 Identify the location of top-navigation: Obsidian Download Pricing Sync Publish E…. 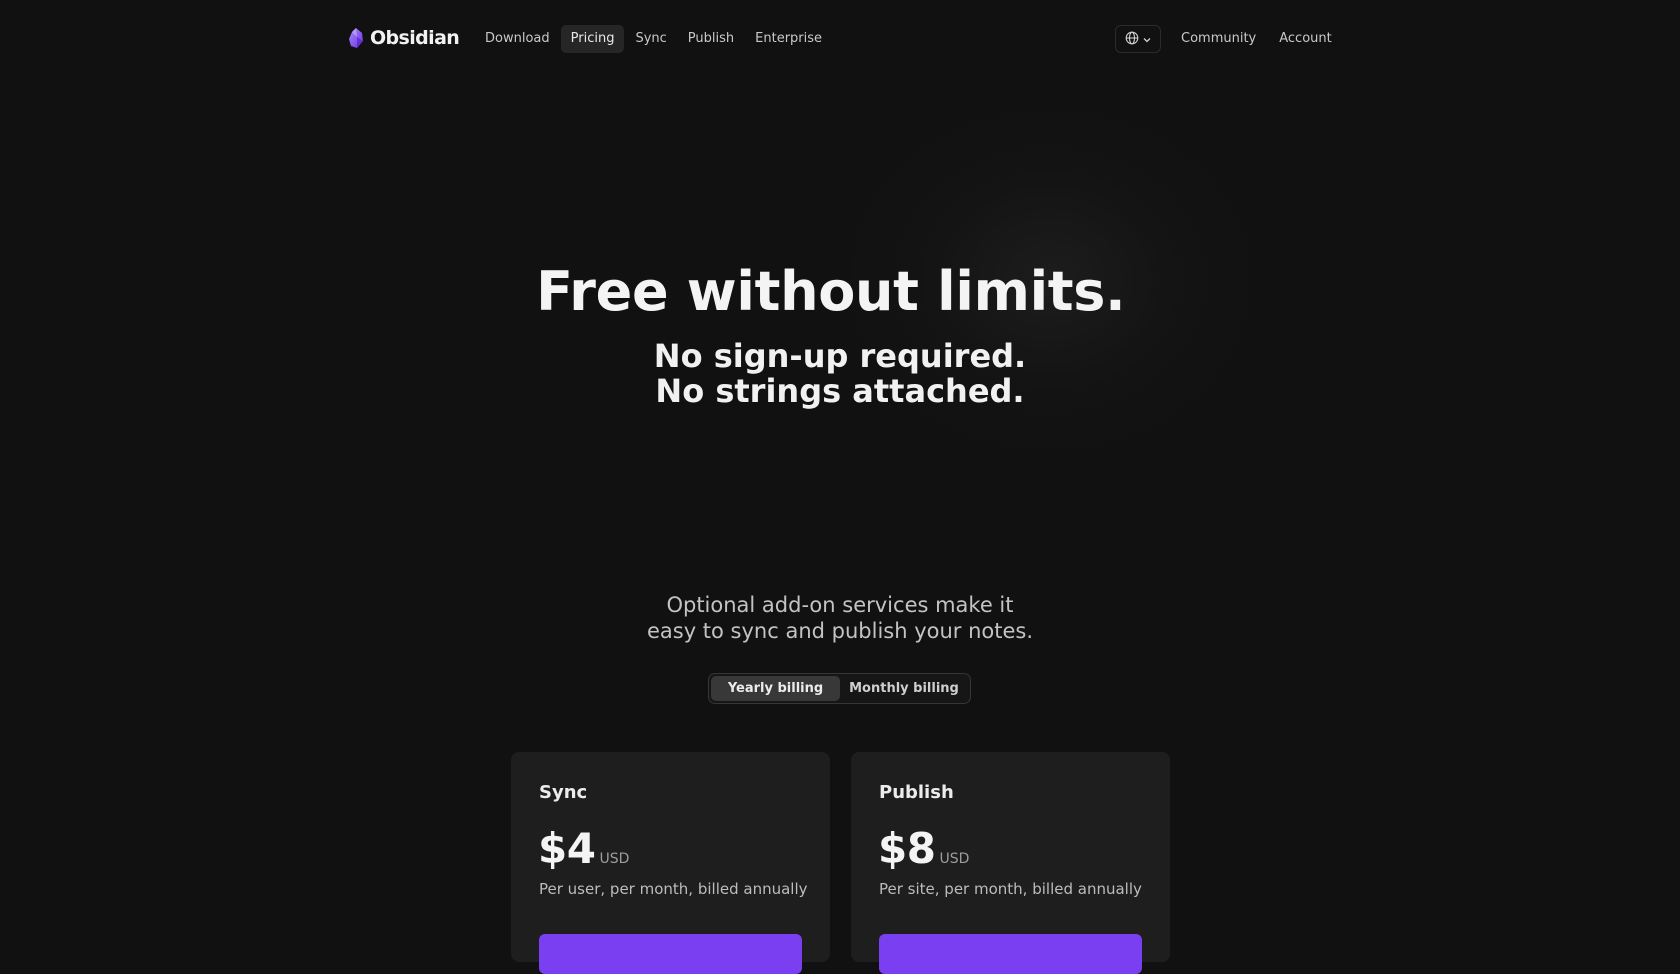
(840, 38).